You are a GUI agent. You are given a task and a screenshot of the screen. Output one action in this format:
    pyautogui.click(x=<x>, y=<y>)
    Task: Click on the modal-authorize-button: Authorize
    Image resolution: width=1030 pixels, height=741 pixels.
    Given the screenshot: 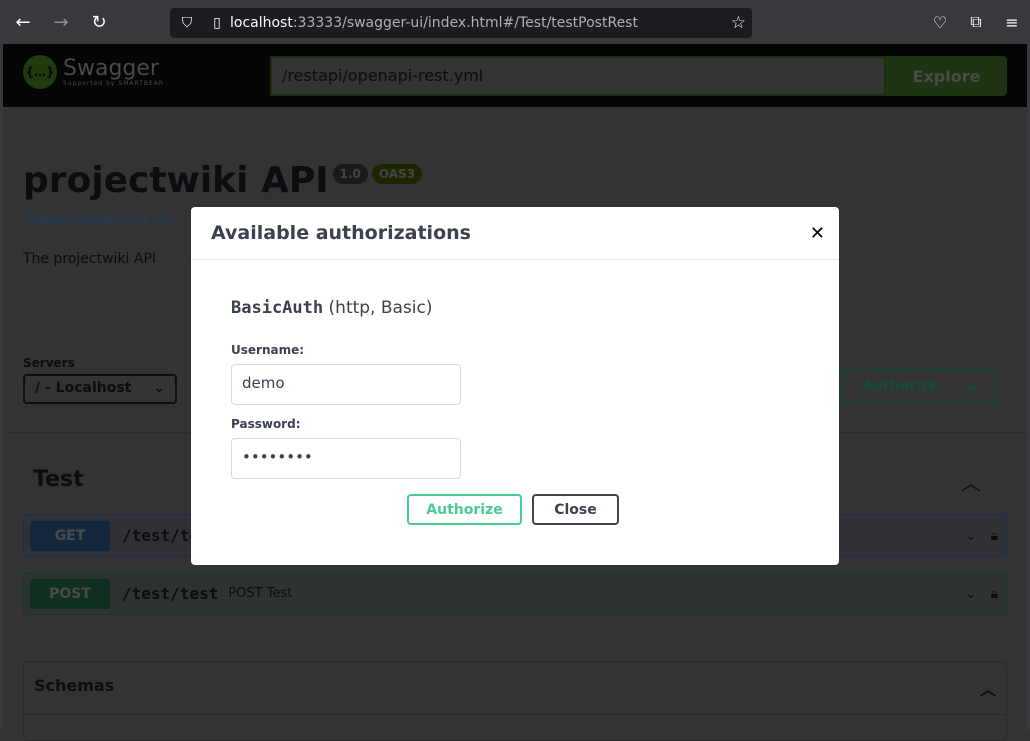 What is the action you would take?
    pyautogui.click(x=464, y=509)
    